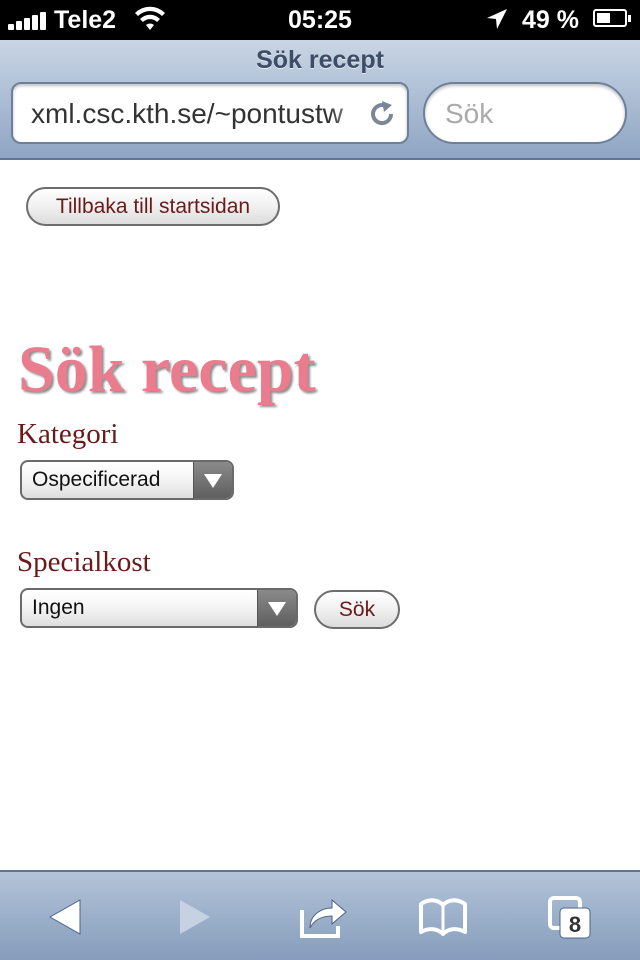 The width and height of the screenshot is (640, 960). I want to click on address-bar: xml.csc.kth.se/~pontustw, so click(210, 113).